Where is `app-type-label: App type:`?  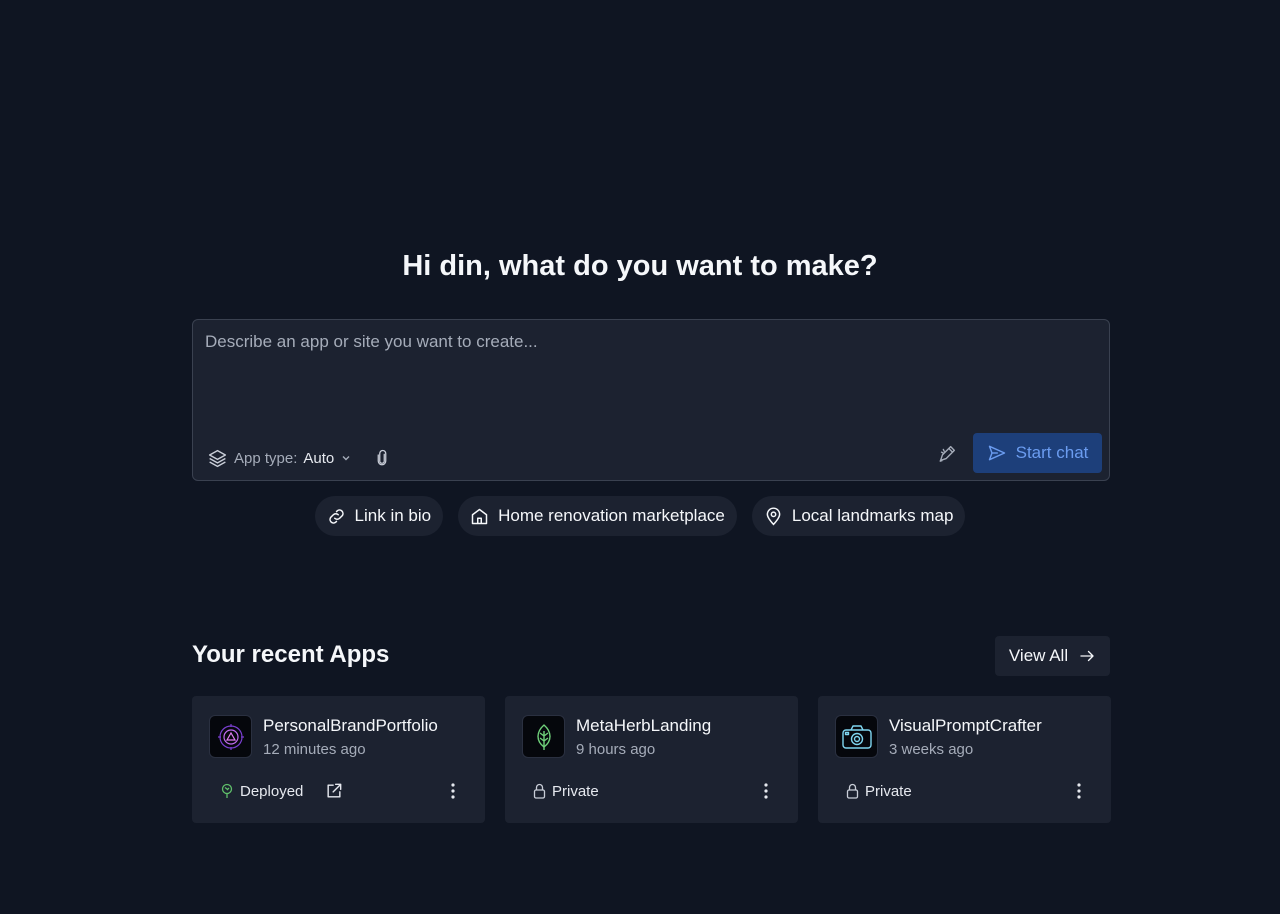 app-type-label: App type: is located at coordinates (266, 458).